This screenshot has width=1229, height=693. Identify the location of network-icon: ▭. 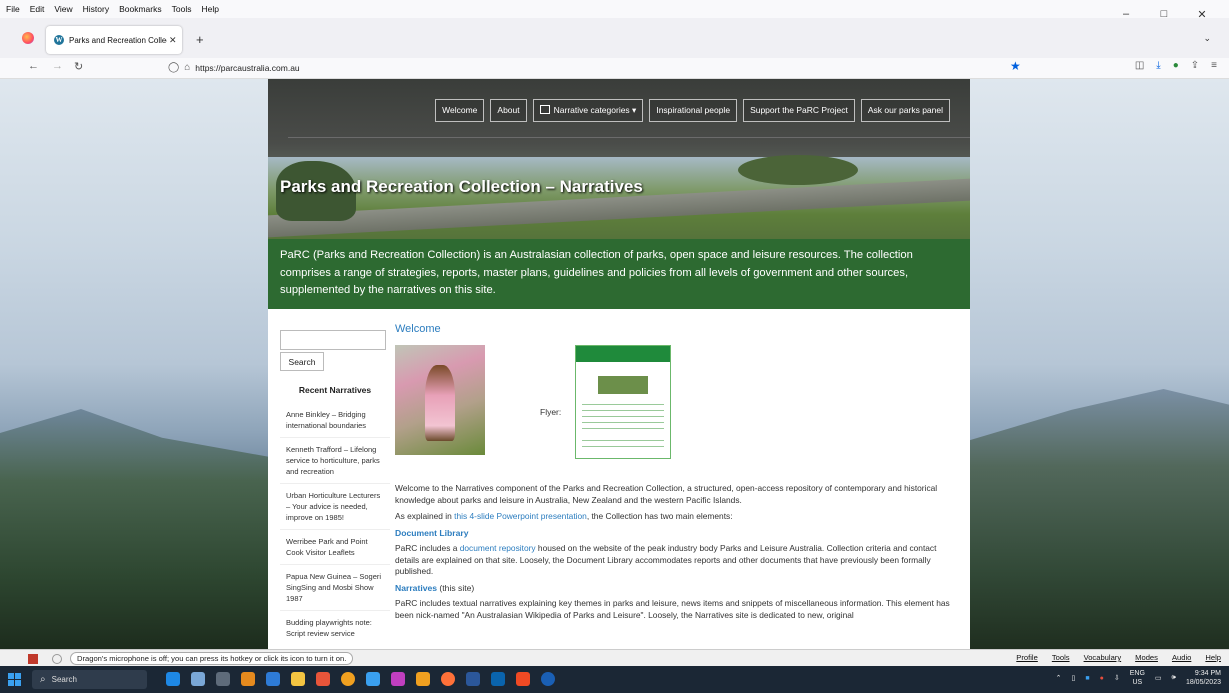
(1158, 678).